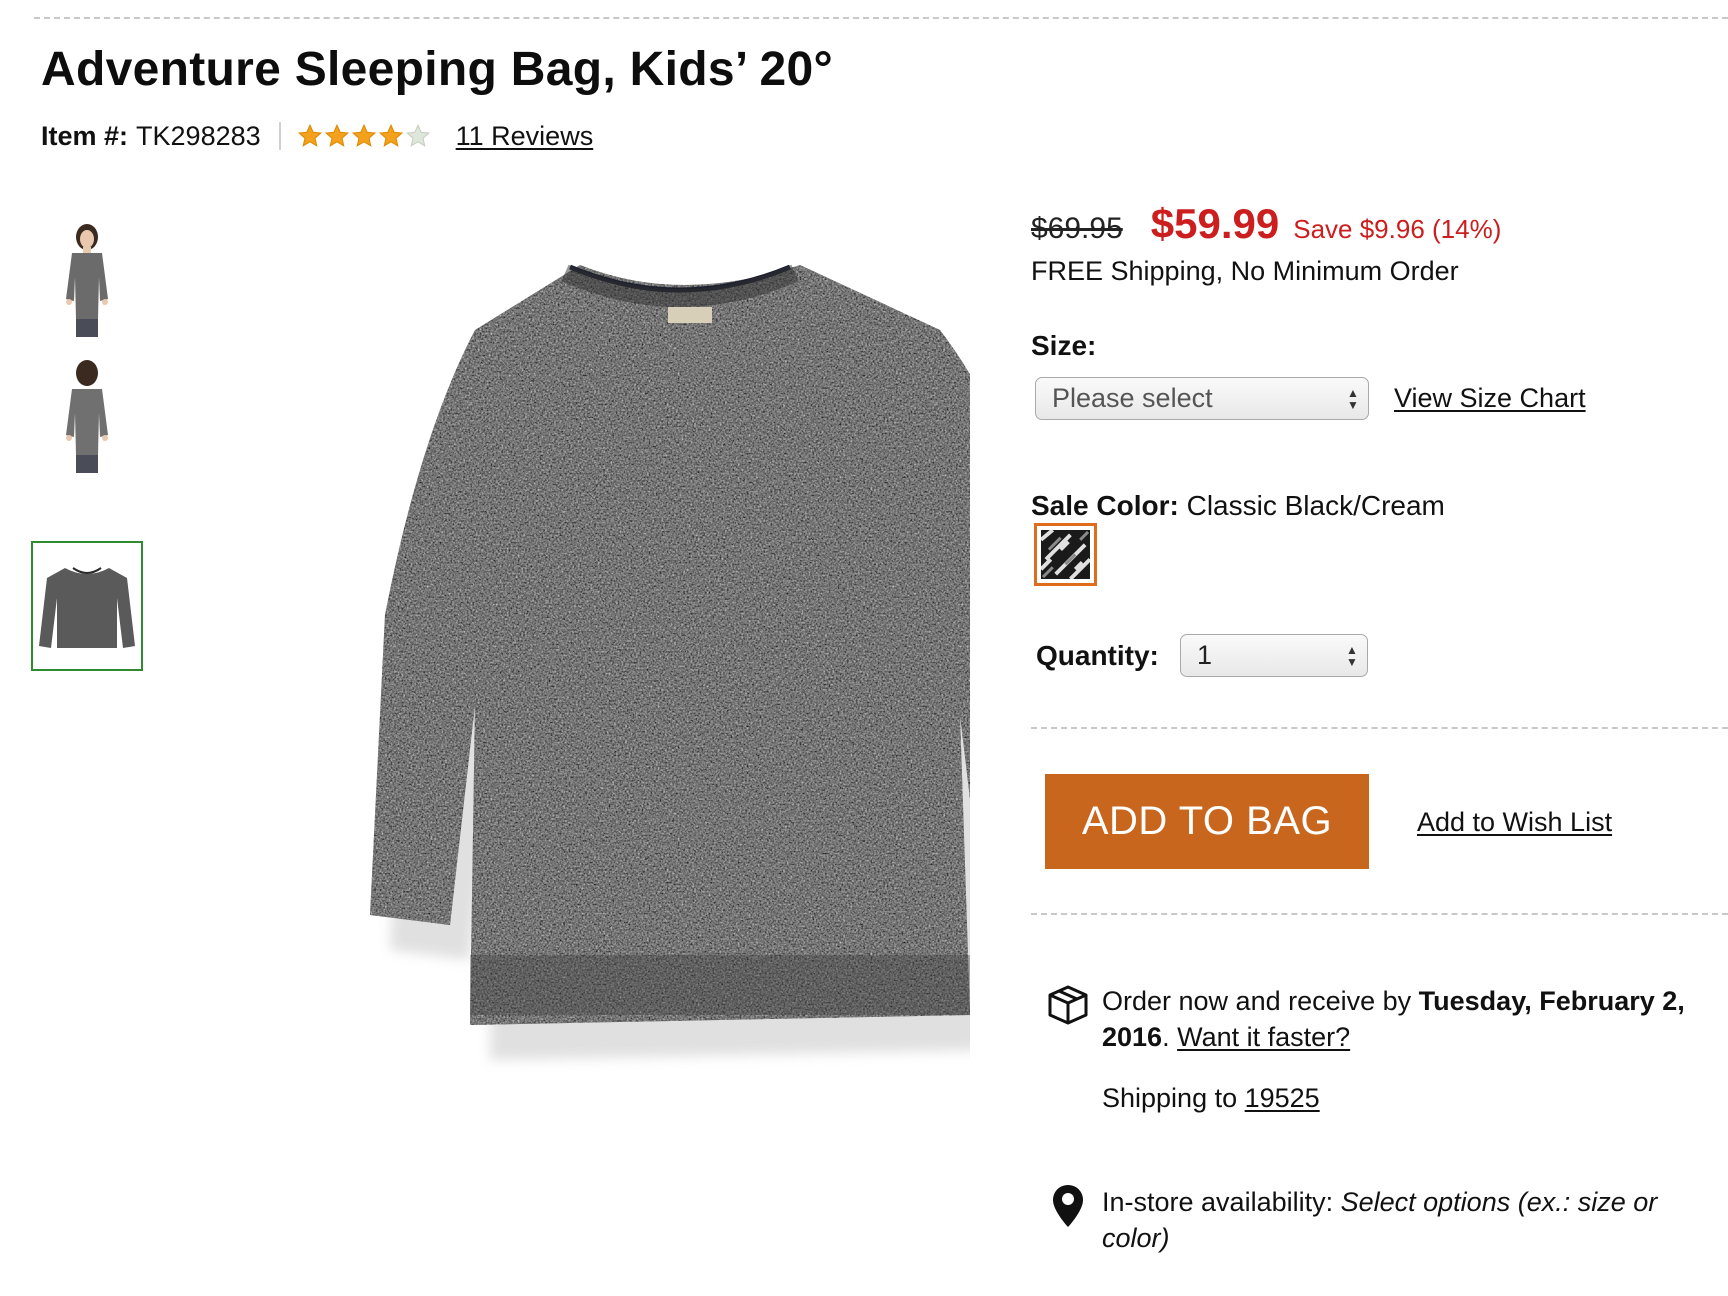 Image resolution: width=1728 pixels, height=1296 pixels. I want to click on thumbnail-flat-sweater, so click(87, 606).